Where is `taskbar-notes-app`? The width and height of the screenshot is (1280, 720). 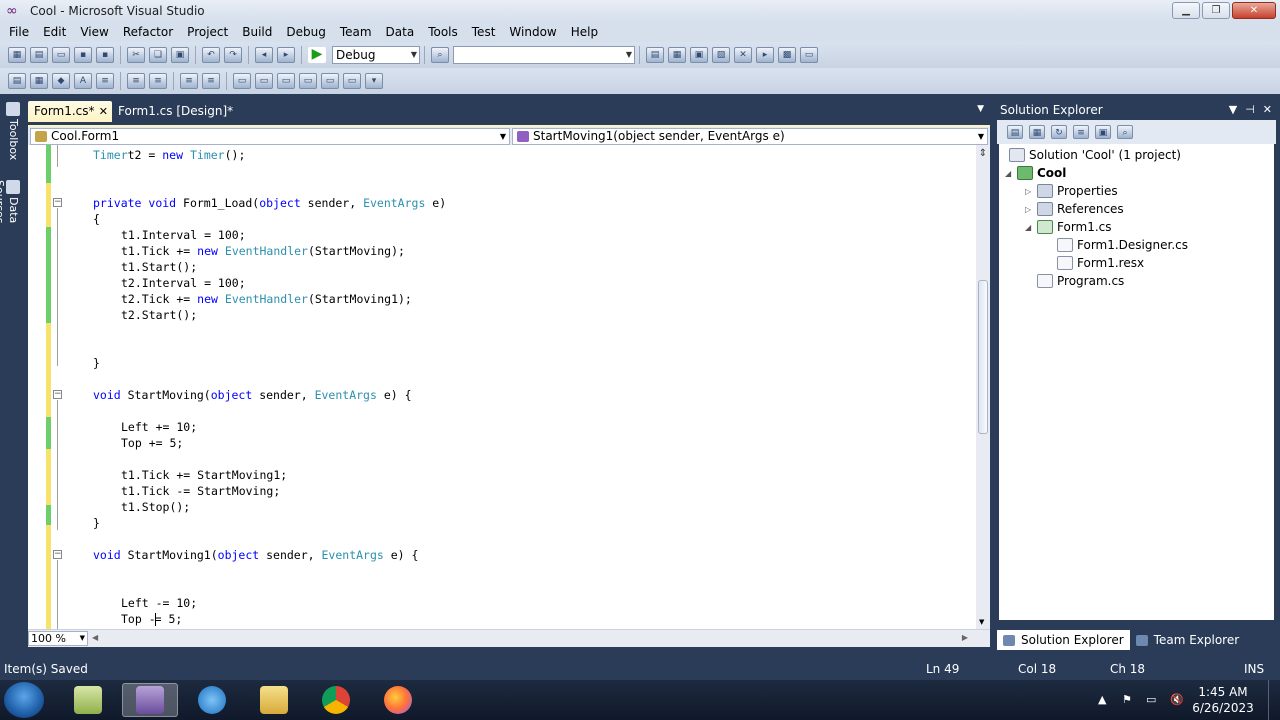 taskbar-notes-app is located at coordinates (88, 700).